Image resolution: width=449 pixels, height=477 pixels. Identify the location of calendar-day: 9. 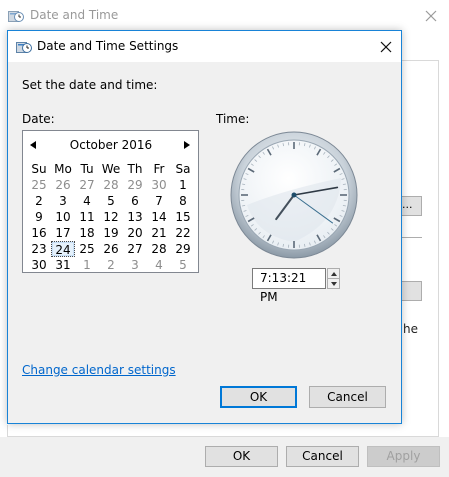
(39, 217).